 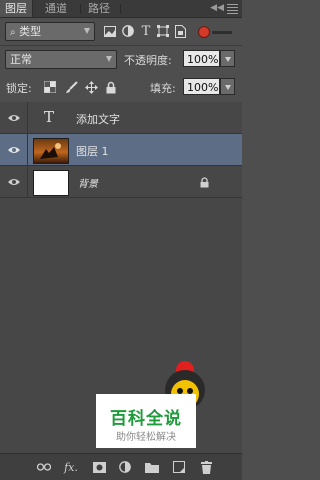 What do you see at coordinates (111, 87) in the screenshot?
I see `lock-all-icon` at bounding box center [111, 87].